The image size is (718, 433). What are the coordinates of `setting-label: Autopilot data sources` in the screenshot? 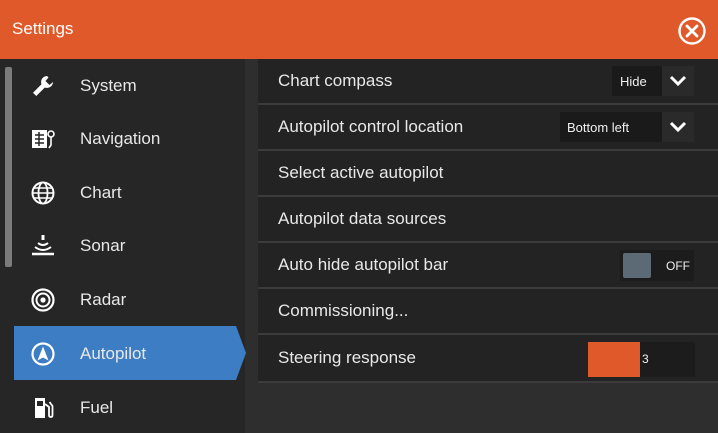 It's located at (362, 218).